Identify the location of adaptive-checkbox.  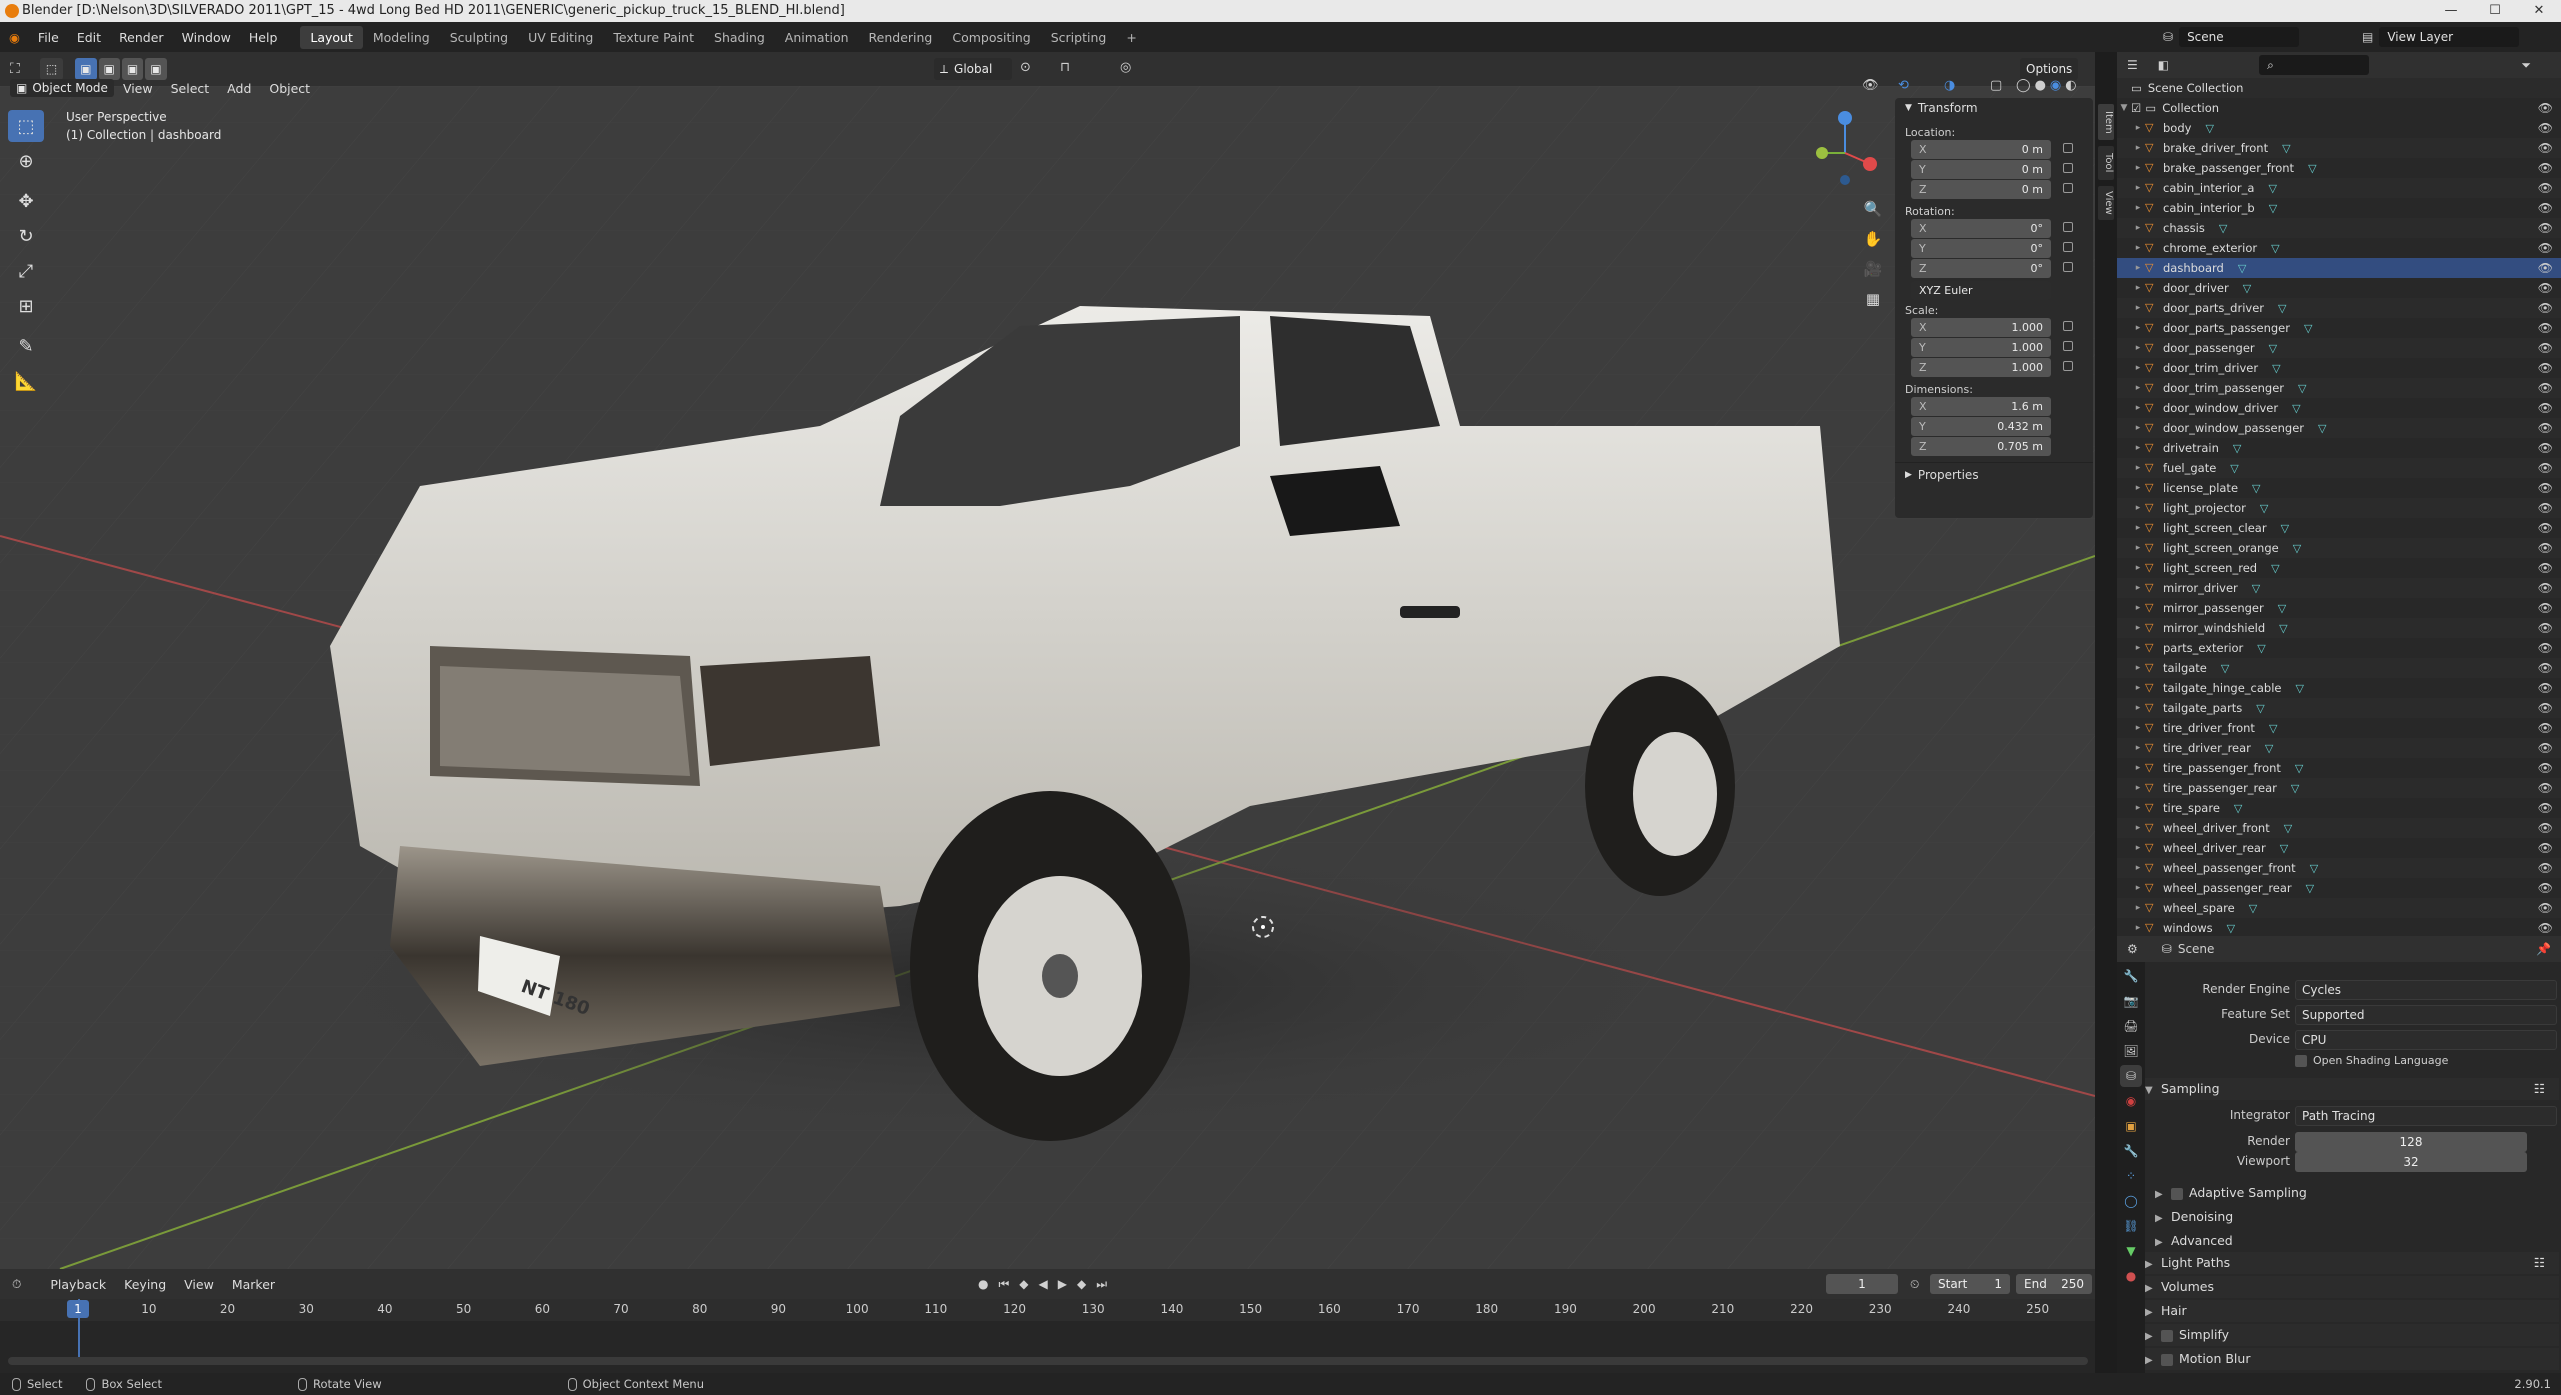
(2177, 1193).